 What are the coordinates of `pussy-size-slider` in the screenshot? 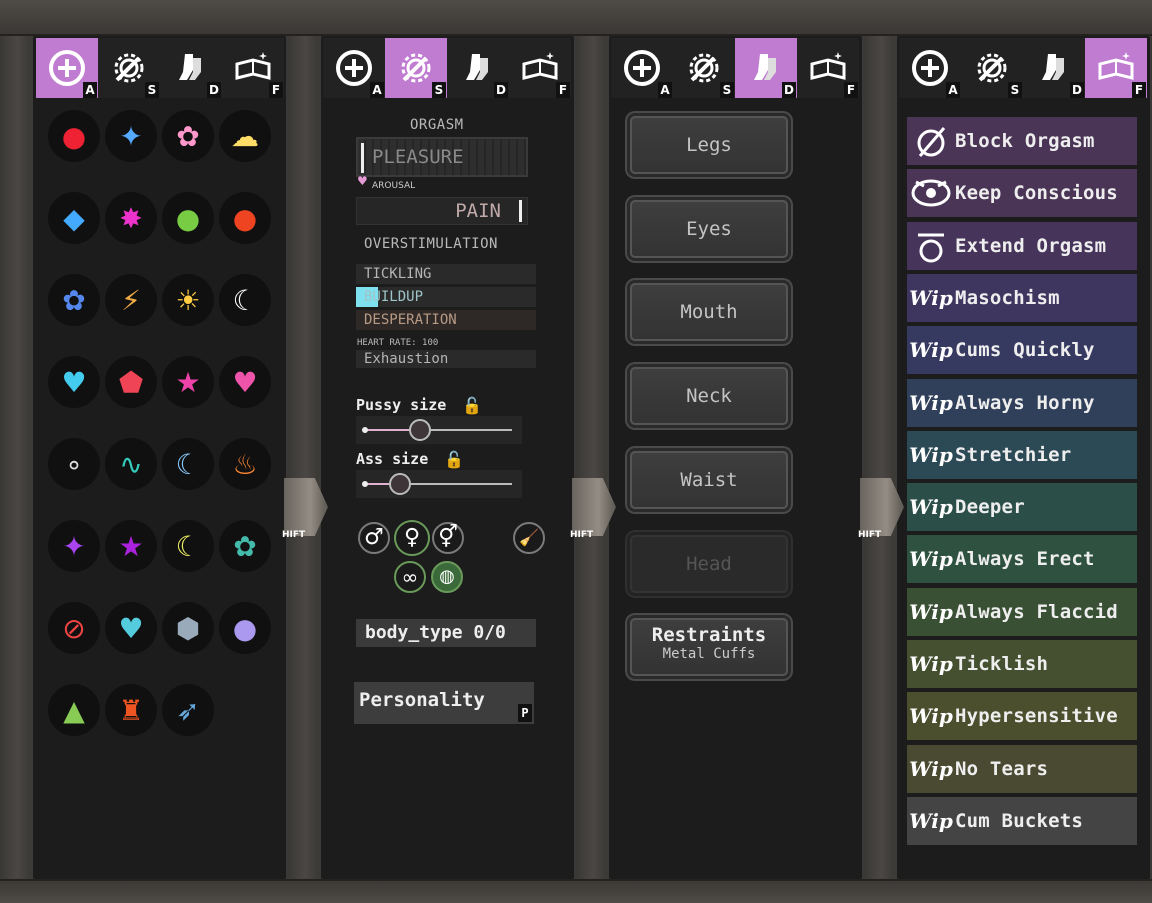 It's located at (439, 430).